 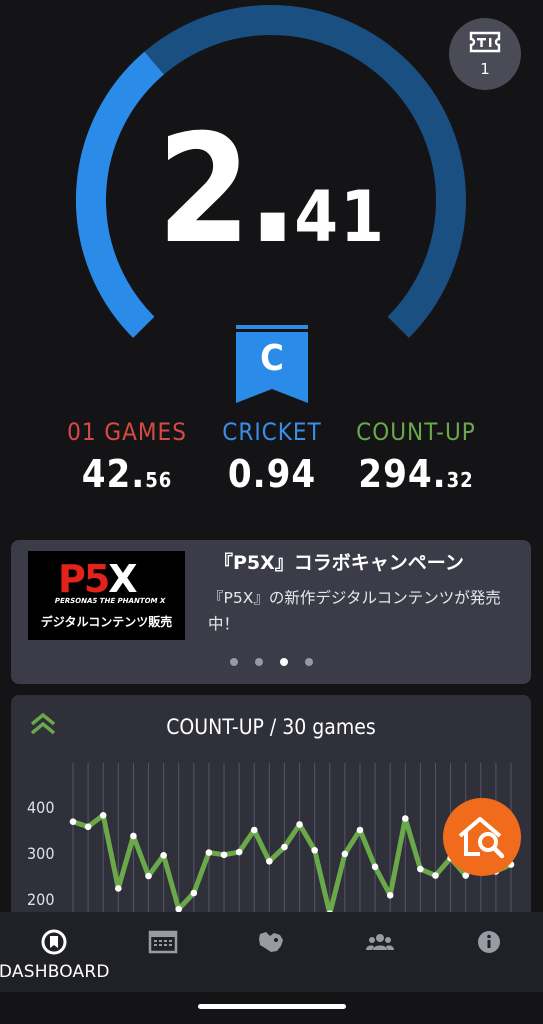 I want to click on p5x-subtitle: PERSONA5 THE PHANTOM X, so click(x=110, y=601).